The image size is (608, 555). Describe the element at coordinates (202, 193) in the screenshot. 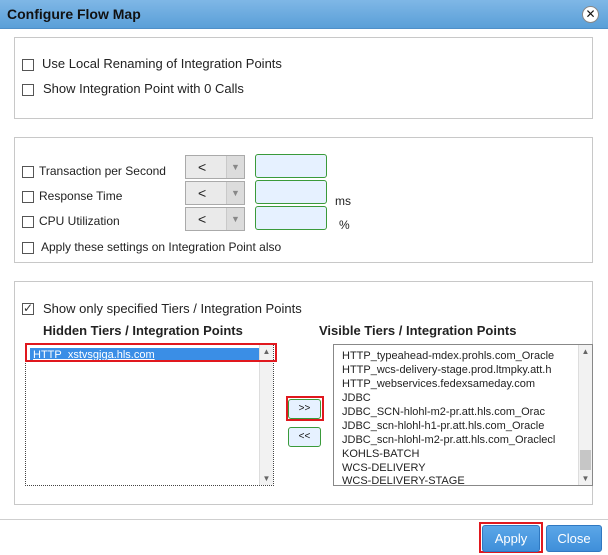

I see `response-time-operator-value: <` at that location.